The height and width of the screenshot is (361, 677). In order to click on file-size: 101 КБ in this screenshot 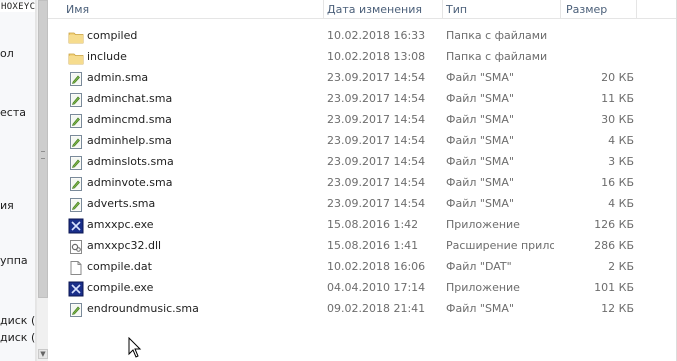, I will do `click(614, 287)`.